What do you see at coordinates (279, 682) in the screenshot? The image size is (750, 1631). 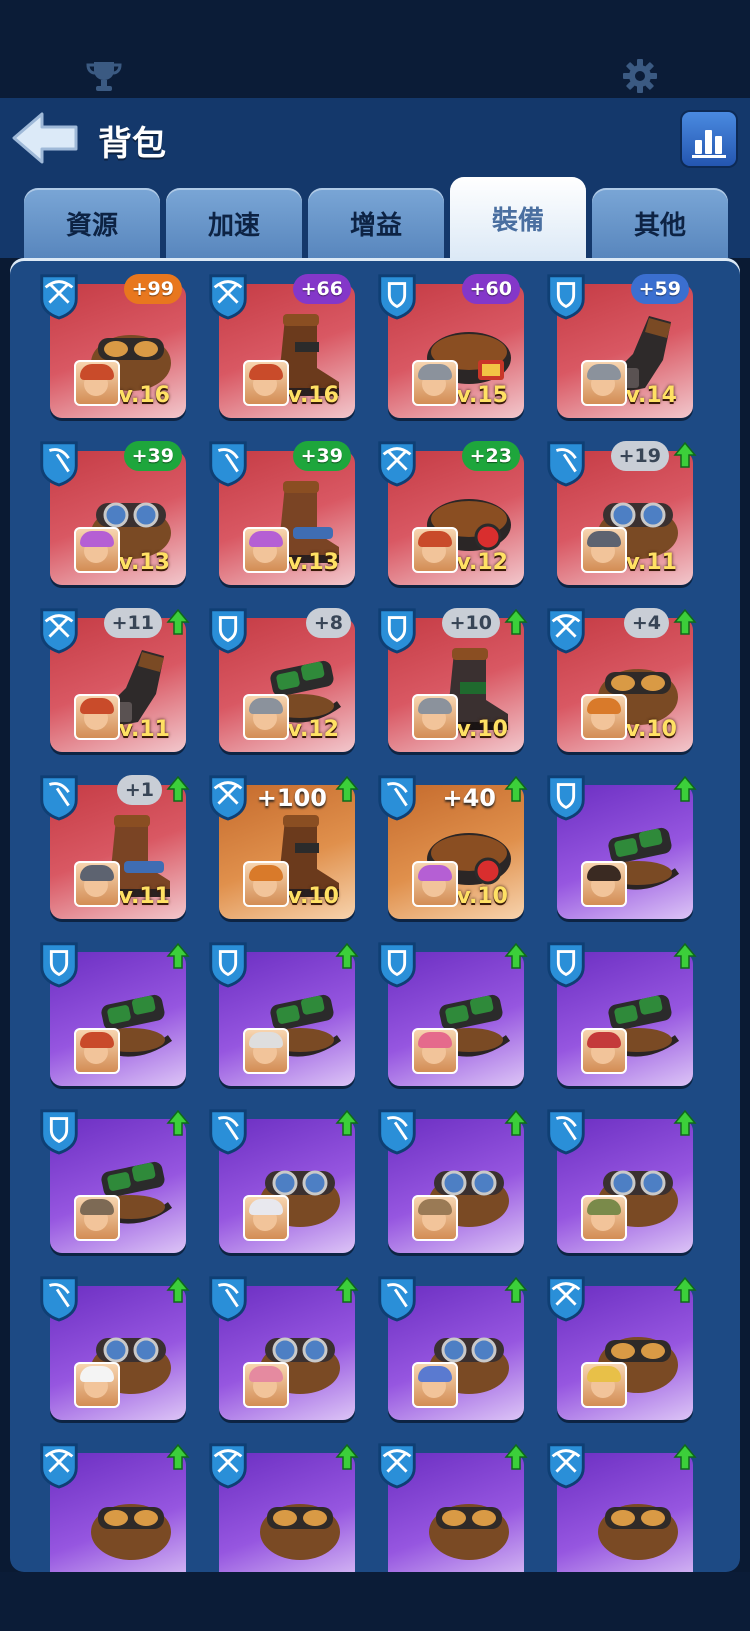 I see `equipment-item: Lv.12 +8` at bounding box center [279, 682].